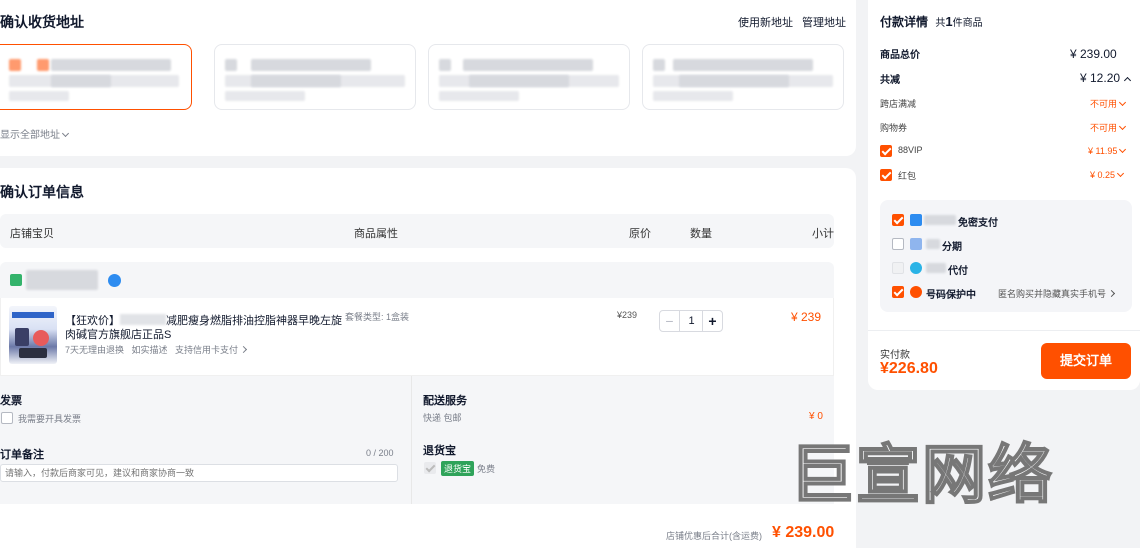 The image size is (1140, 548). I want to click on actual-pay-label: 实付款, so click(895, 355).